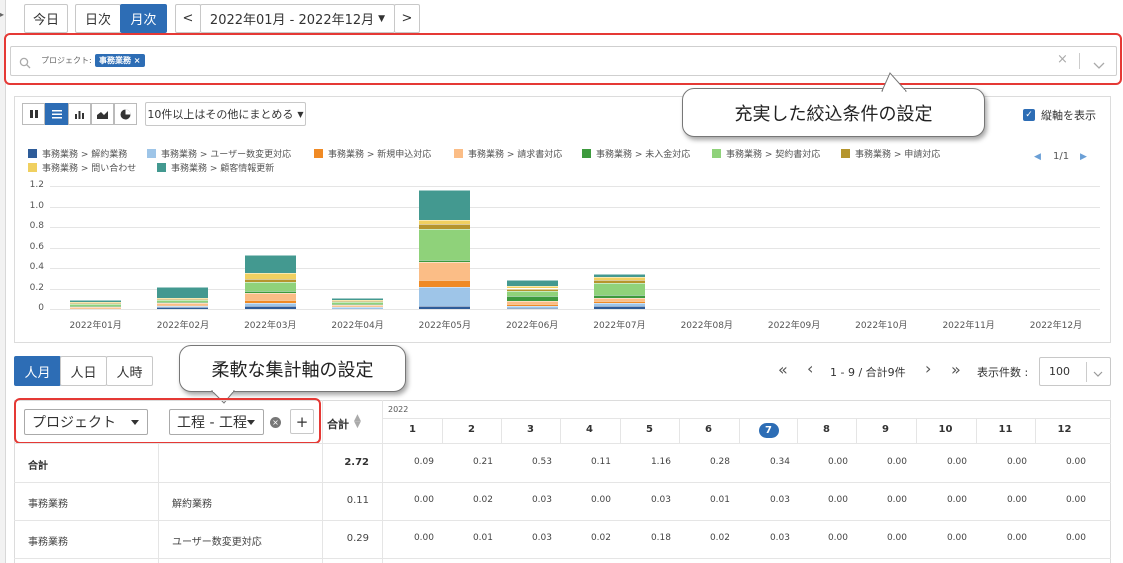  Describe the element at coordinates (338, 424) in the screenshot. I see `total-header: 合計` at that location.